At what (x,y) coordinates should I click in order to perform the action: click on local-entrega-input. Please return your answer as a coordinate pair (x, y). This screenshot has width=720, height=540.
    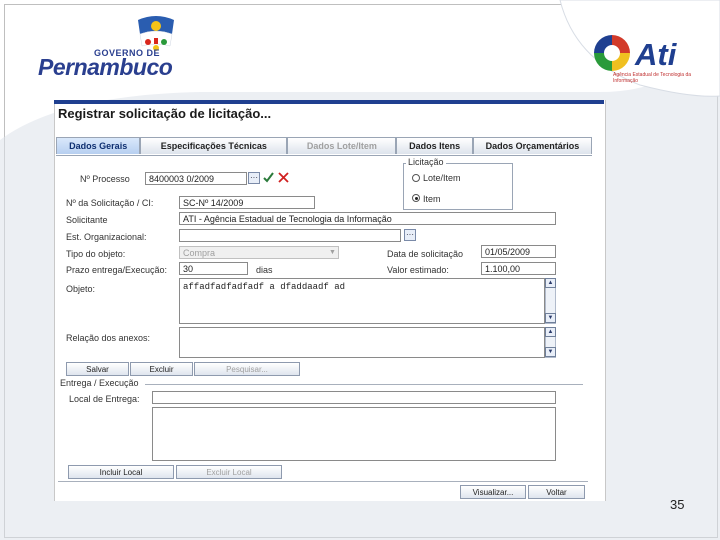
    Looking at the image, I should click on (354, 397).